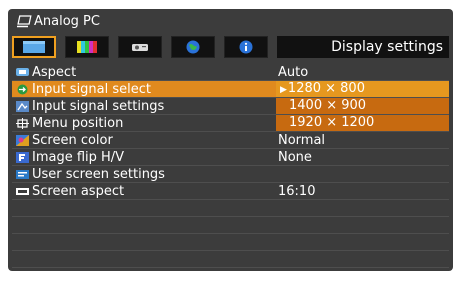  Describe the element at coordinates (22, 140) in the screenshot. I see `screen-color-icon` at that location.